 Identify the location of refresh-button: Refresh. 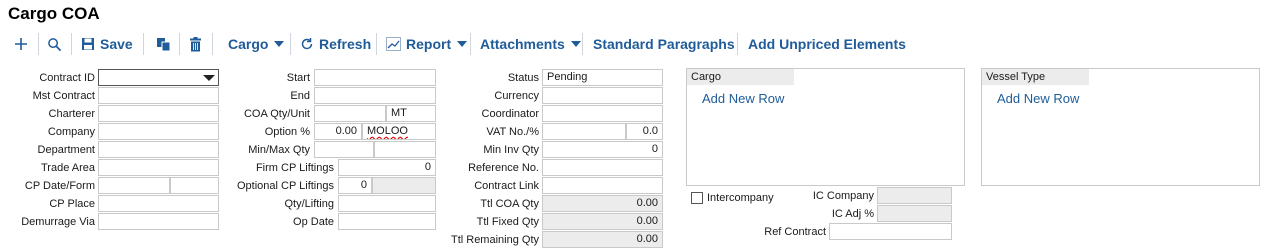
(335, 44).